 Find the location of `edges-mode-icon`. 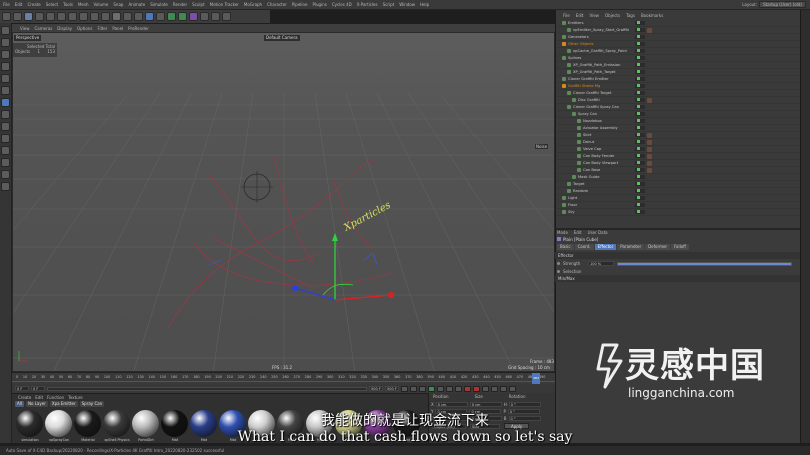

edges-mode-icon is located at coordinates (5, 78).